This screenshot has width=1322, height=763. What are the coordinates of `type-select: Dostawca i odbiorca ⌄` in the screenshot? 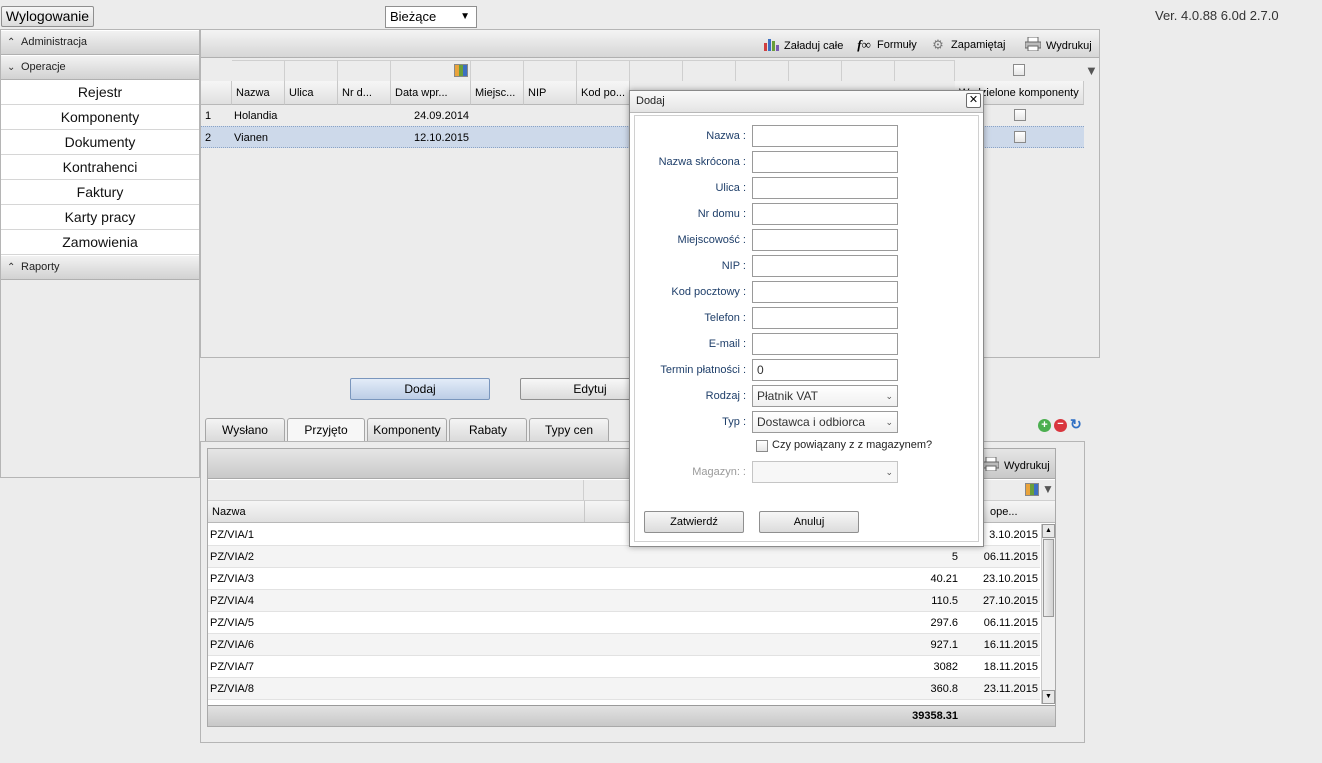 It's located at (825, 422).